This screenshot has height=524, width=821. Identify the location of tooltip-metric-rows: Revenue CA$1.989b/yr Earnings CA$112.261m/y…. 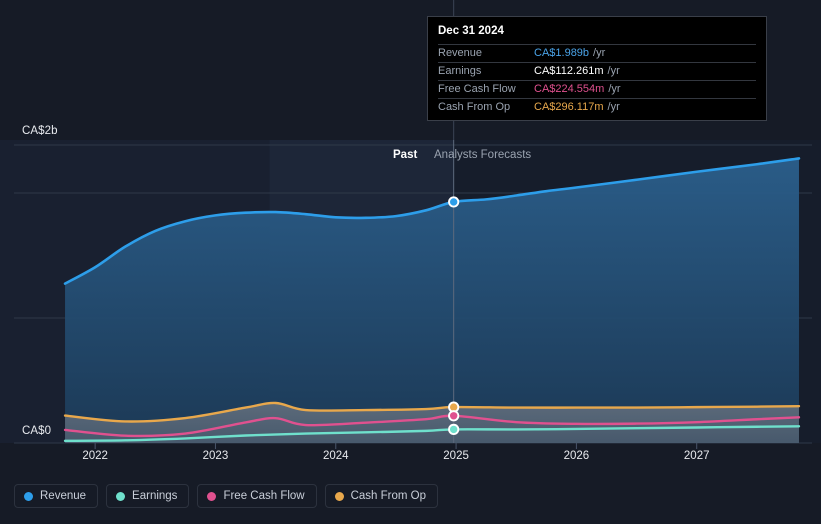
(597, 80).